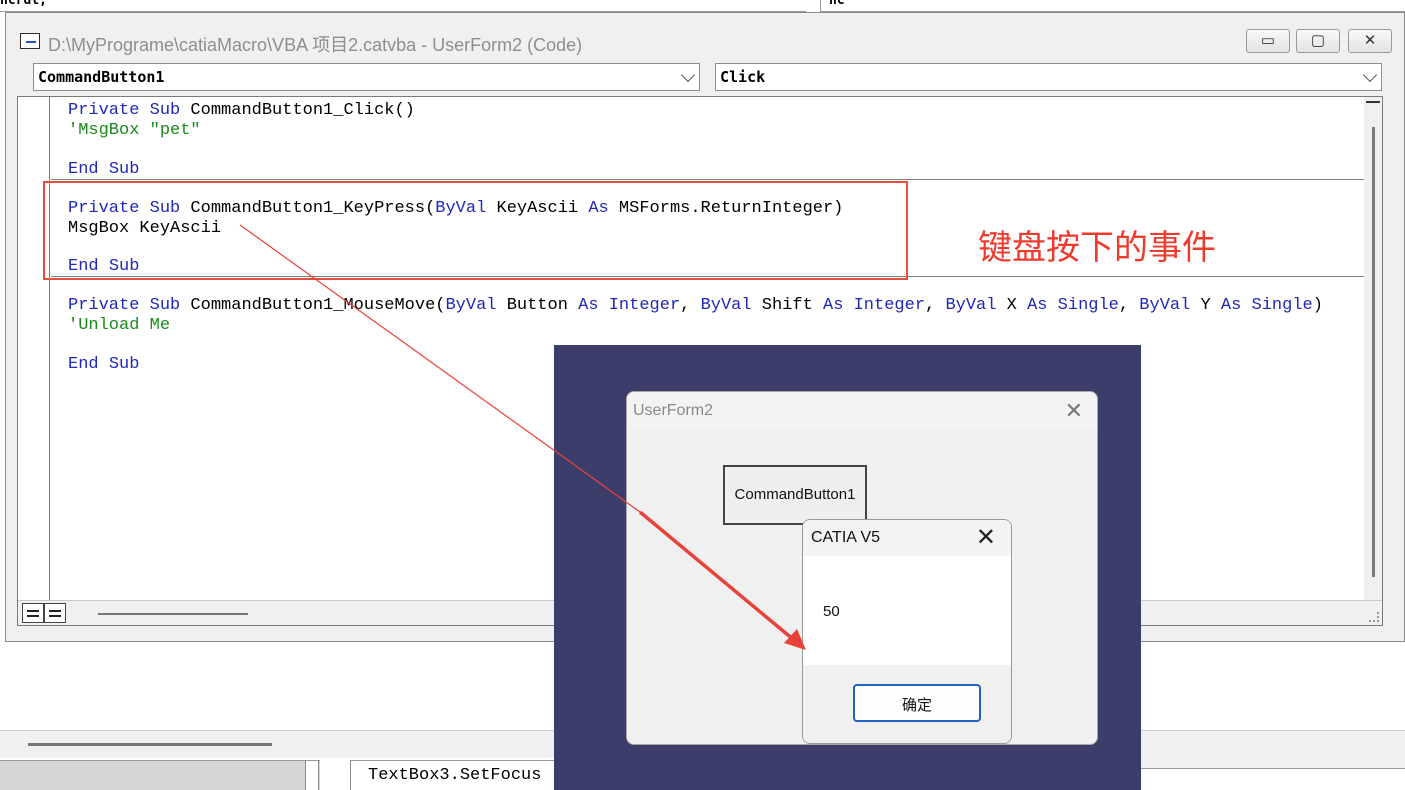 The image size is (1405, 790). I want to click on code-text: CommandButton1_MouseMove(, so click(313, 305).